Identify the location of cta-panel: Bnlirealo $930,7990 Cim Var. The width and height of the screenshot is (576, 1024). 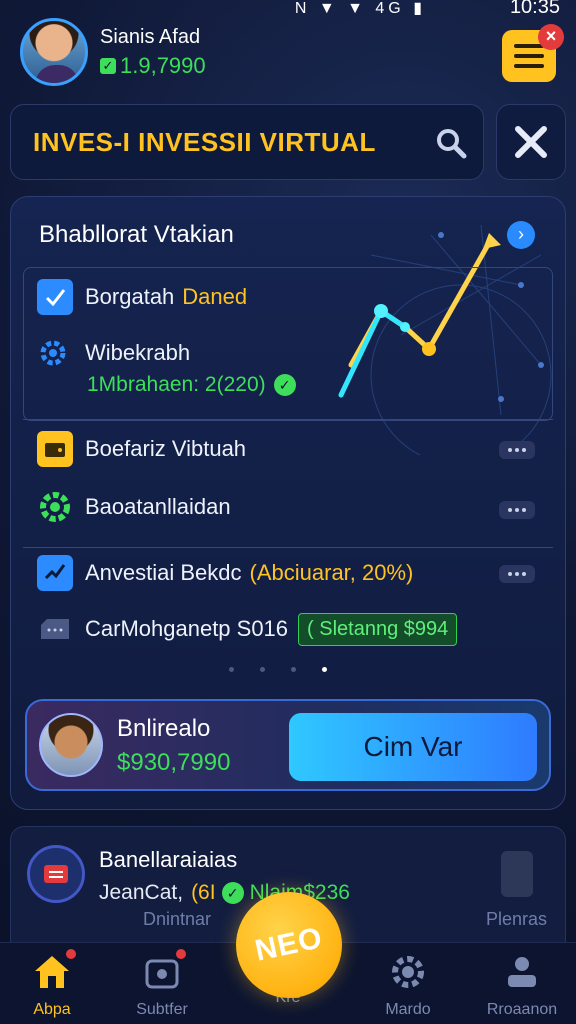
(288, 745).